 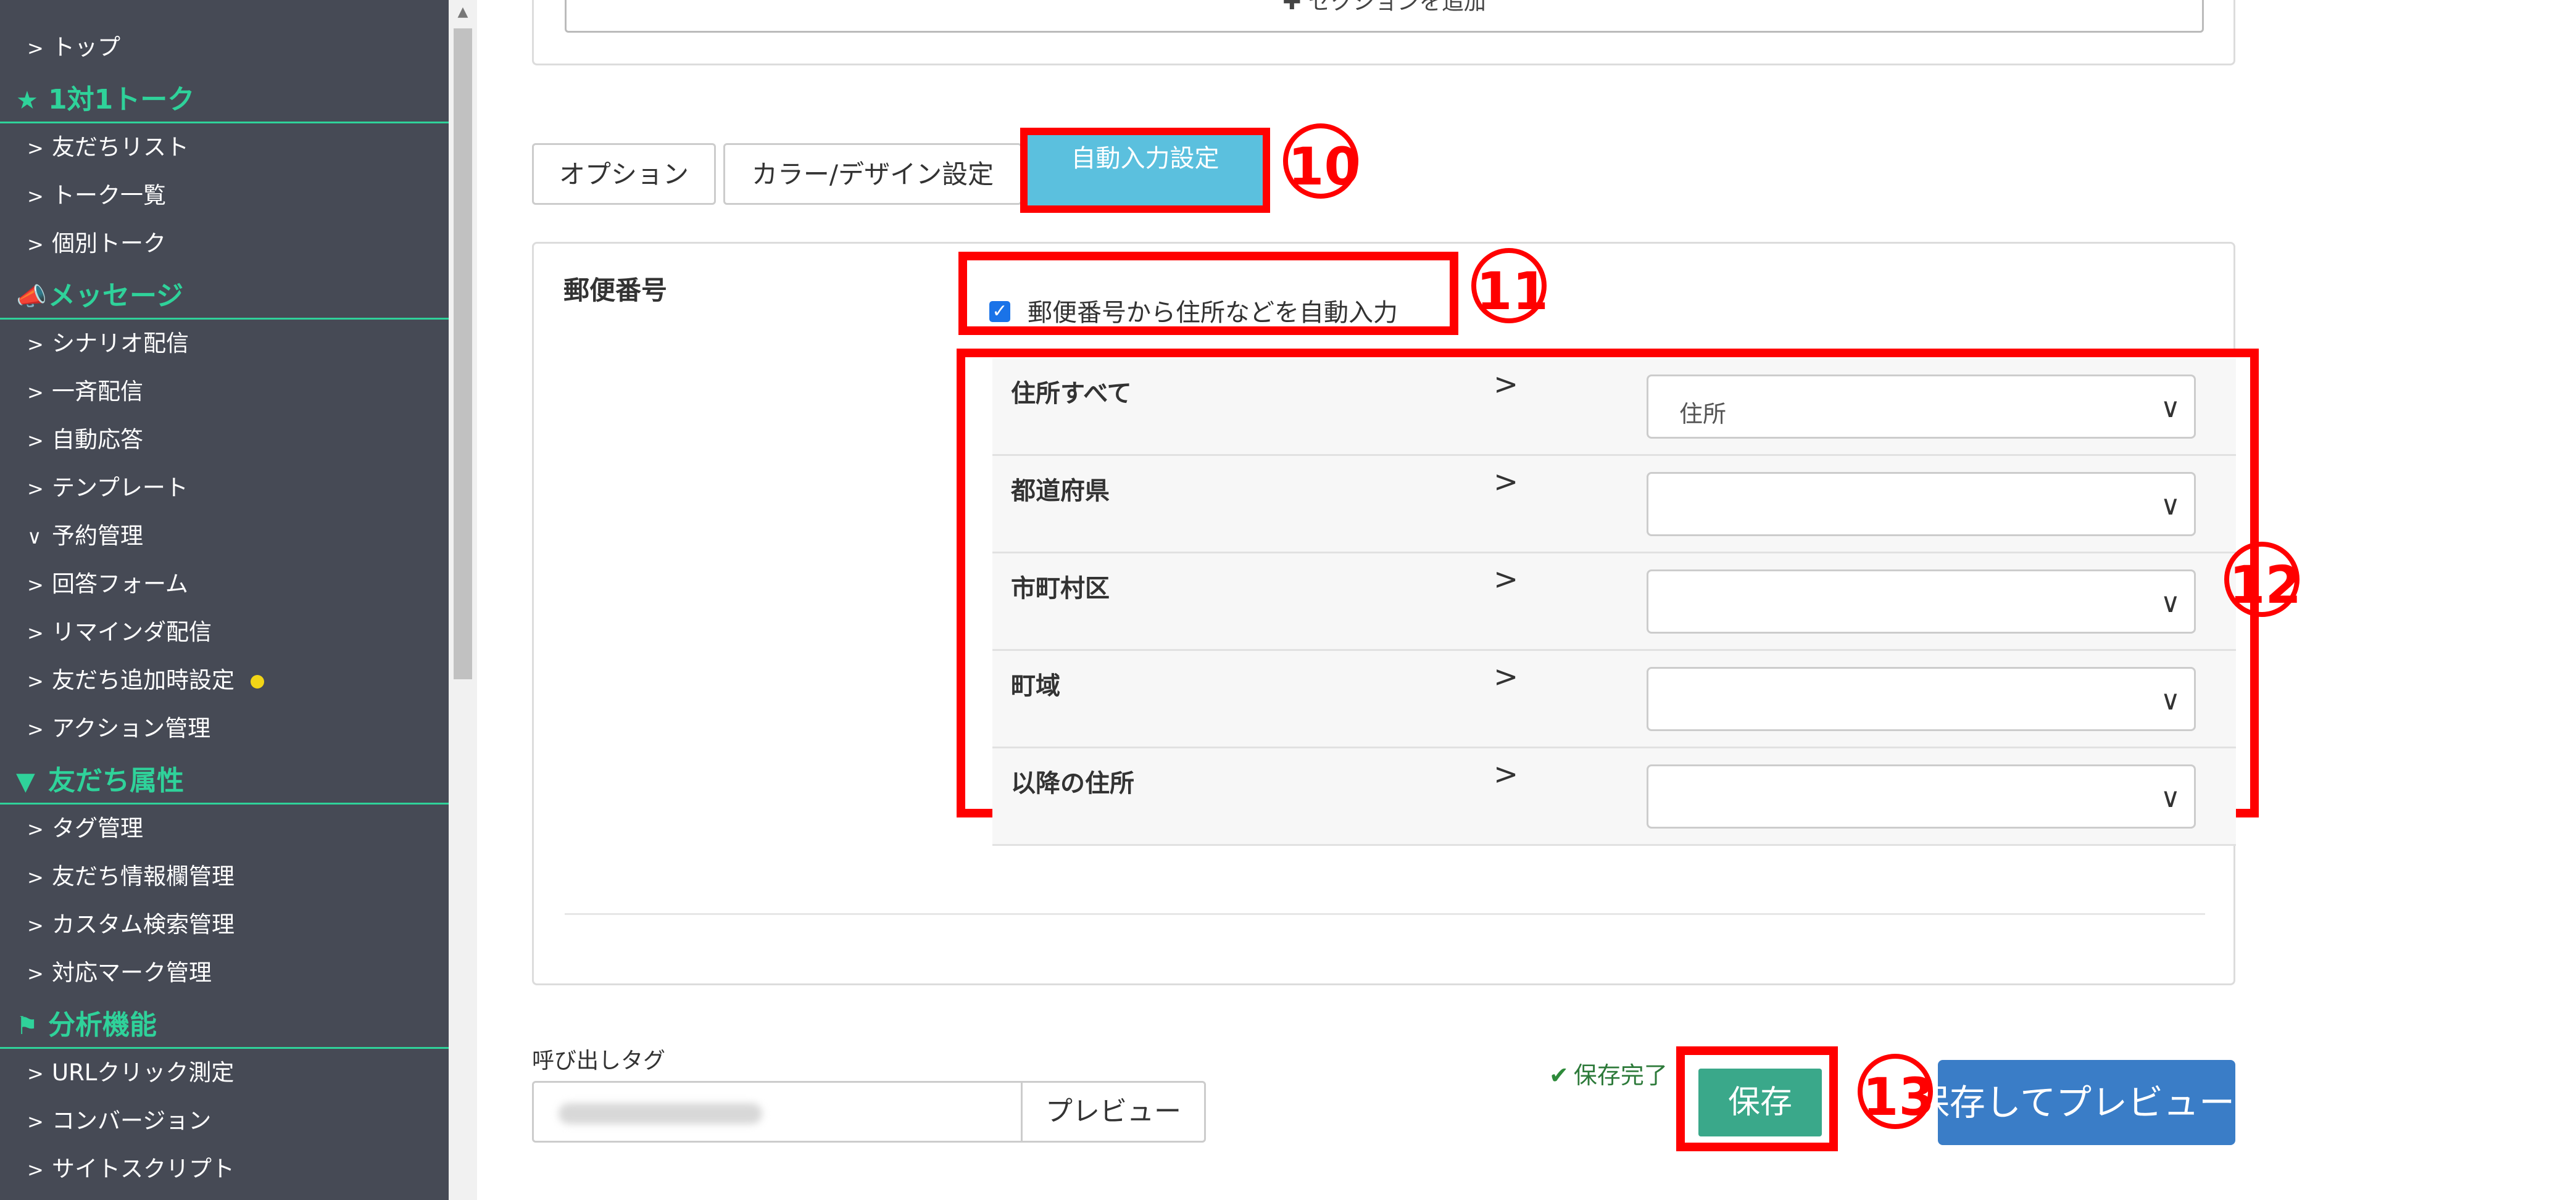 What do you see at coordinates (27, 100) in the screenshot?
I see `star-icon: ★` at bounding box center [27, 100].